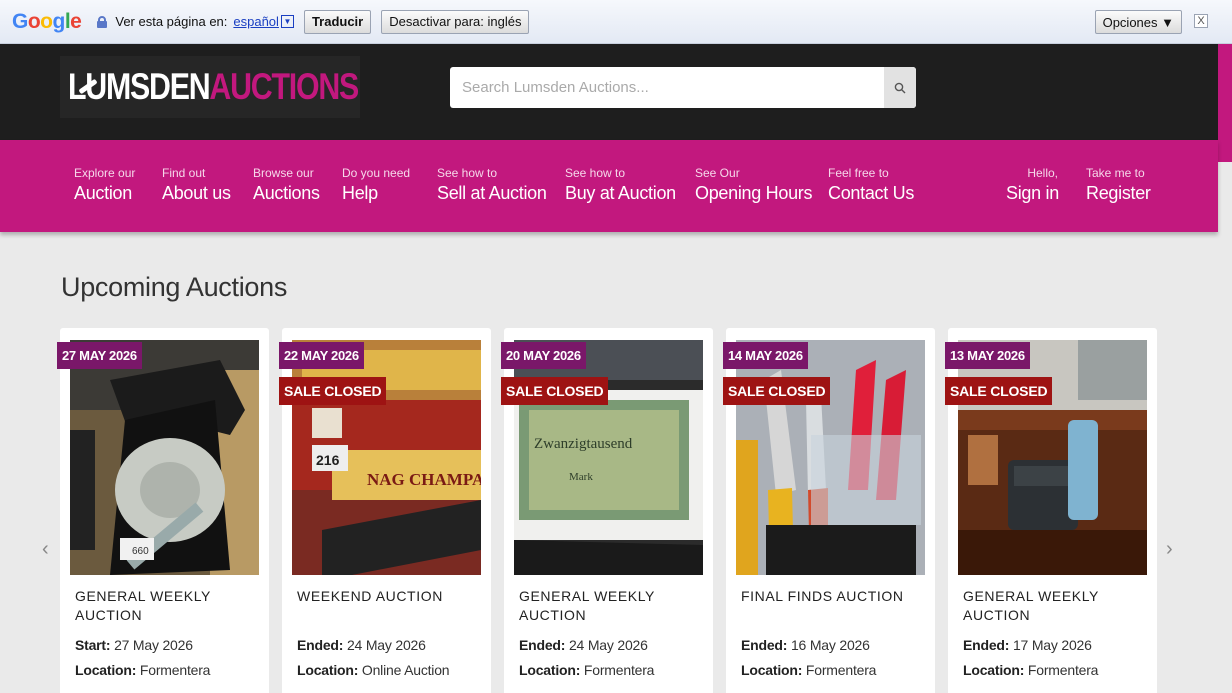 This screenshot has height=693, width=1232. Describe the element at coordinates (387, 596) in the screenshot. I see `auction-title: WEEKEND AUCTION` at that location.